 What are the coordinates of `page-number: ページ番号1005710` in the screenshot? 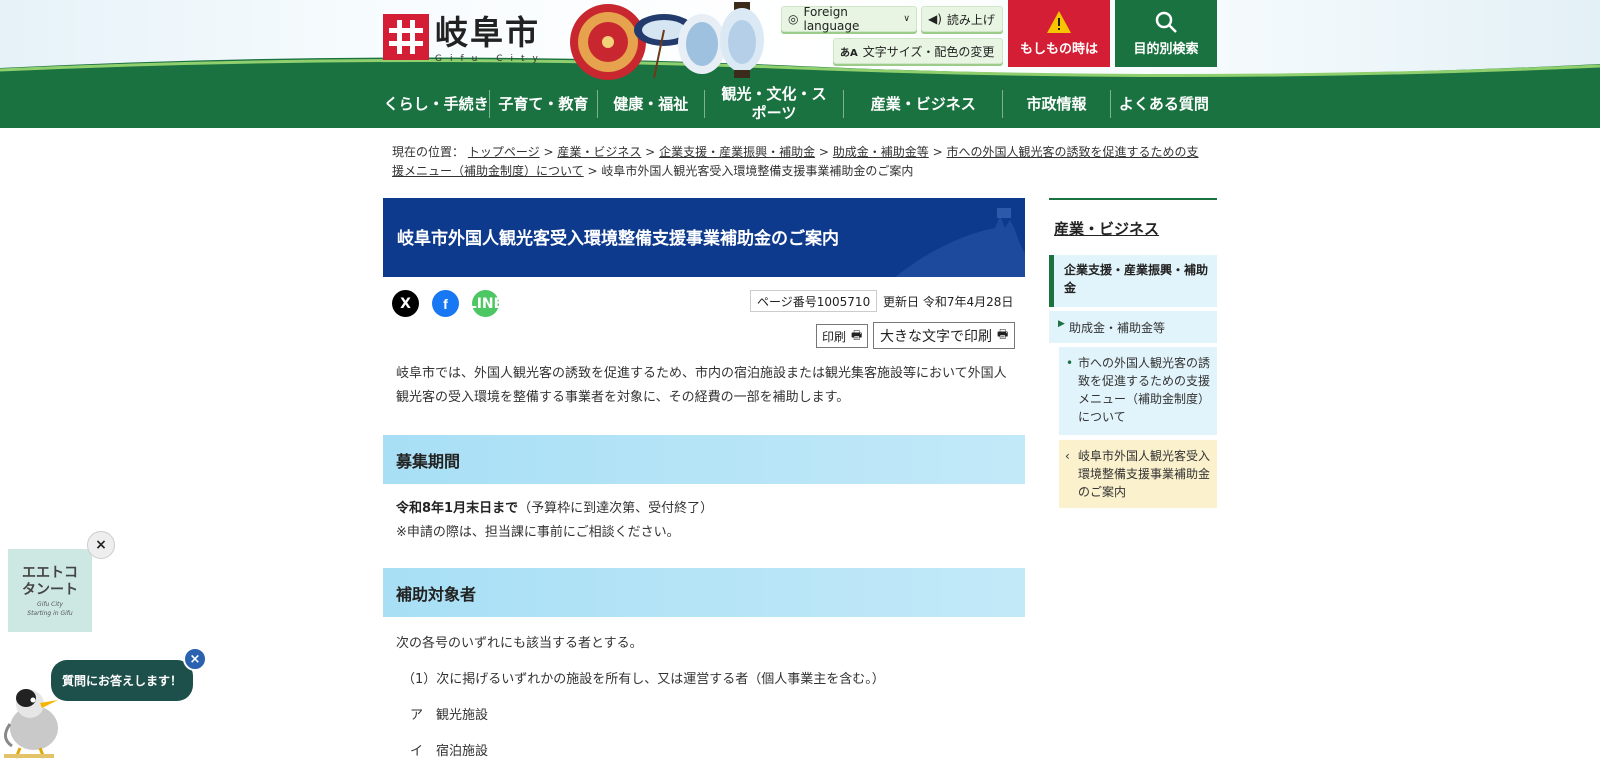 It's located at (814, 301).